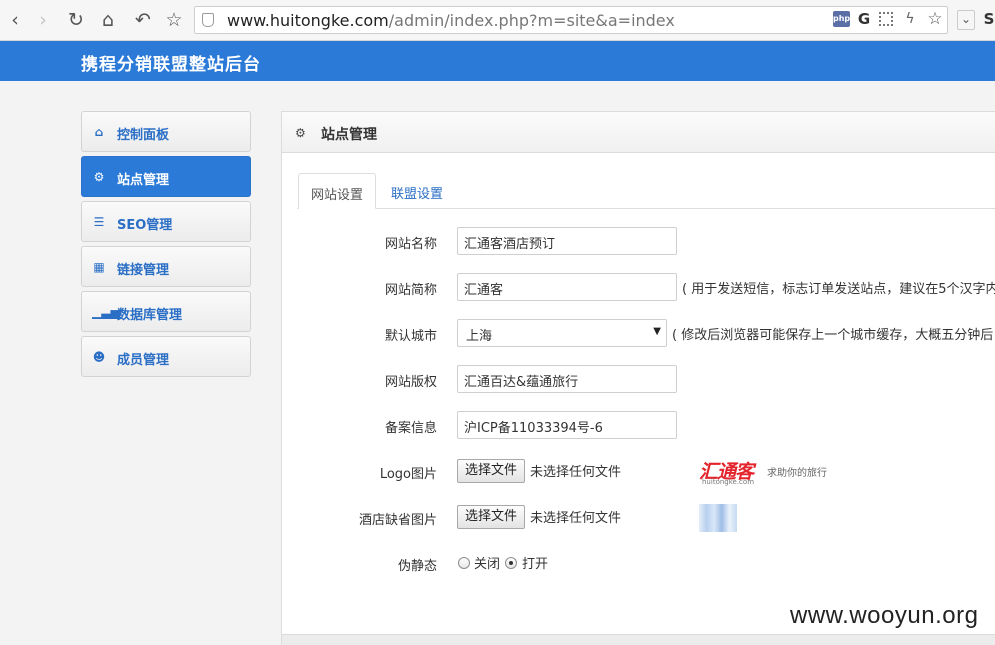  I want to click on hotel-image-file-status: 未选择任何文件, so click(576, 518).